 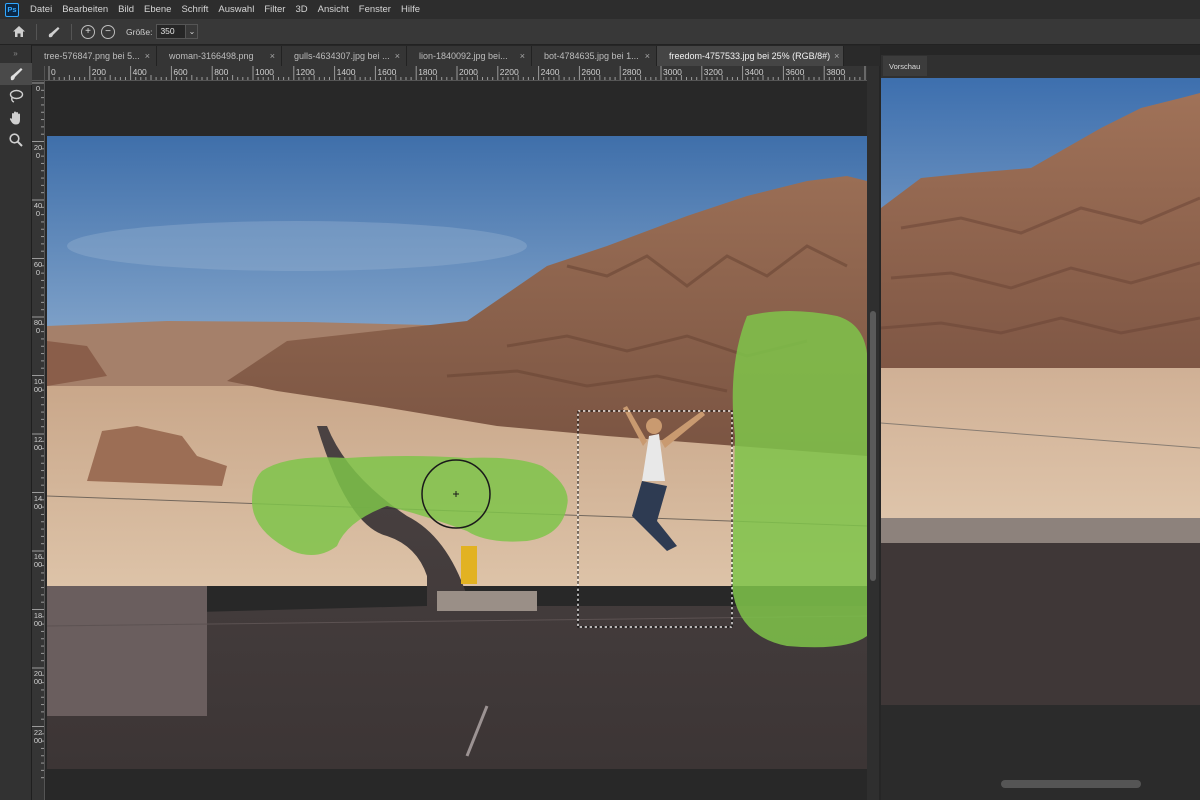 I want to click on zoom-tool-icon, so click(x=16, y=140).